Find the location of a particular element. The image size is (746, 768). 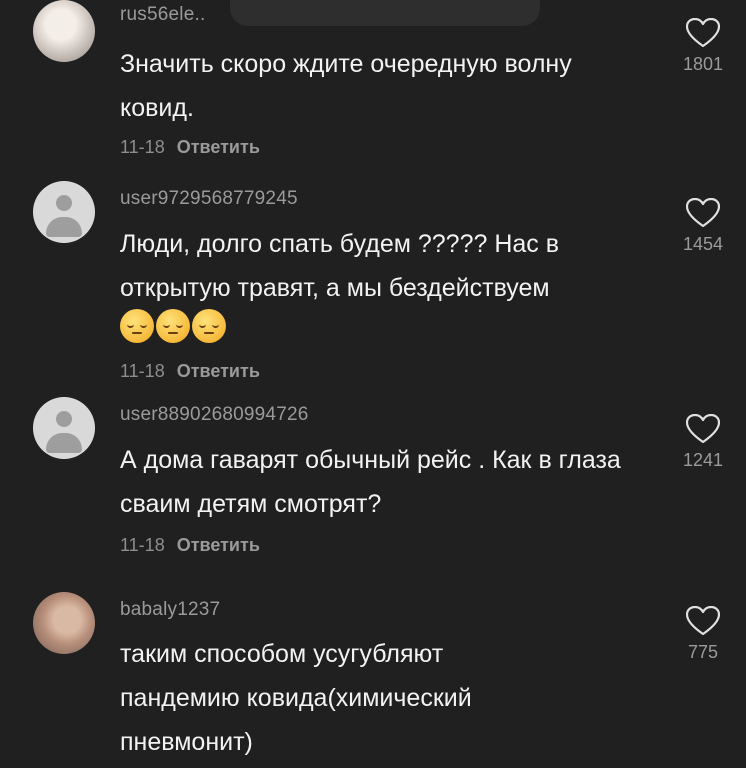

like-count: 1801 is located at coordinates (703, 64).